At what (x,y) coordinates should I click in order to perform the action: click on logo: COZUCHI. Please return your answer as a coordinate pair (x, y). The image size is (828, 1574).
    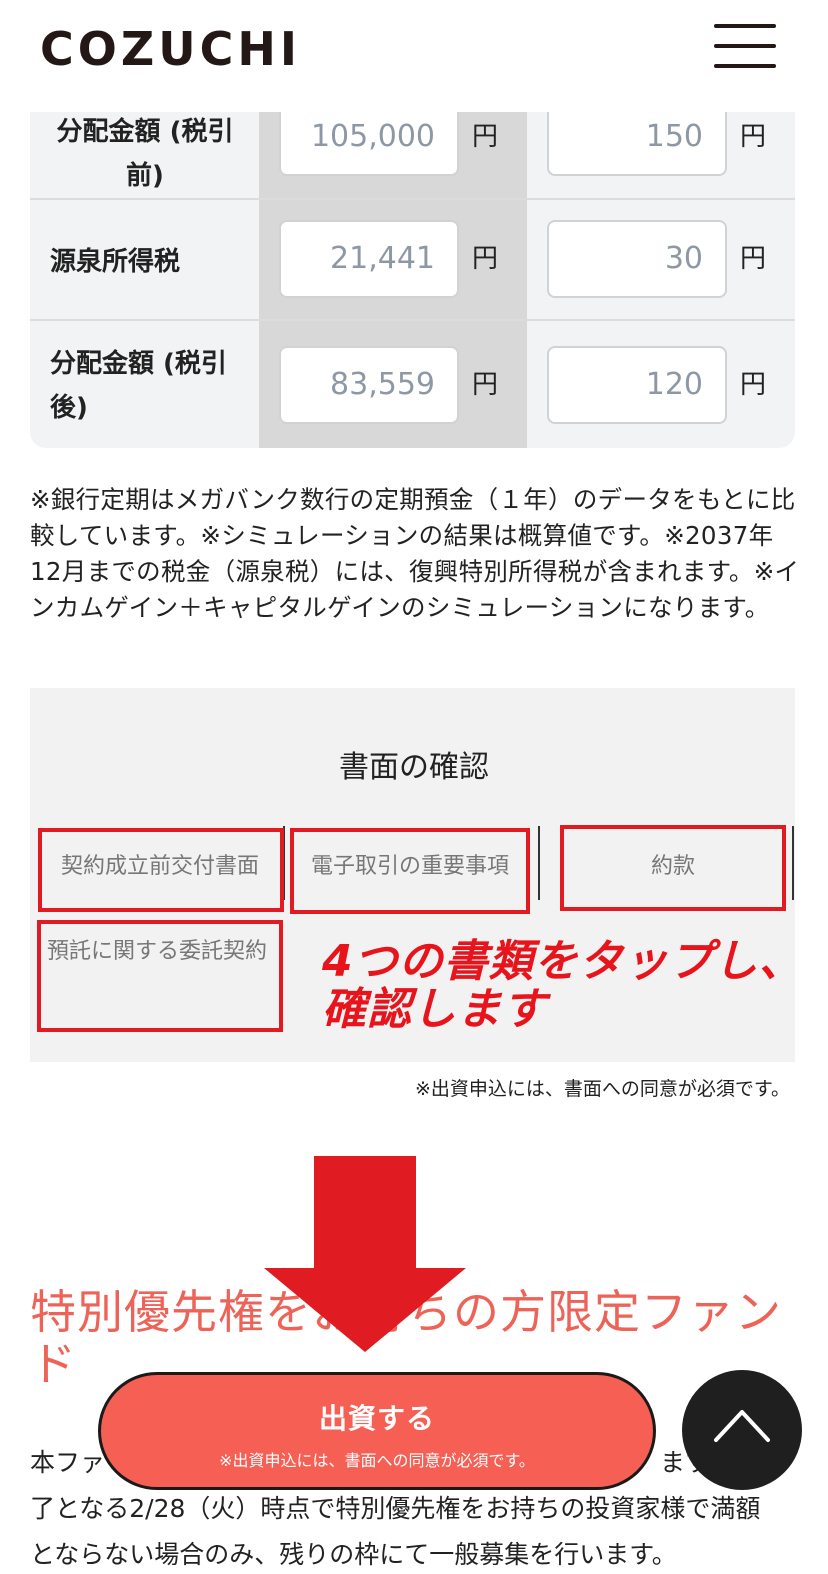
    Looking at the image, I should click on (170, 49).